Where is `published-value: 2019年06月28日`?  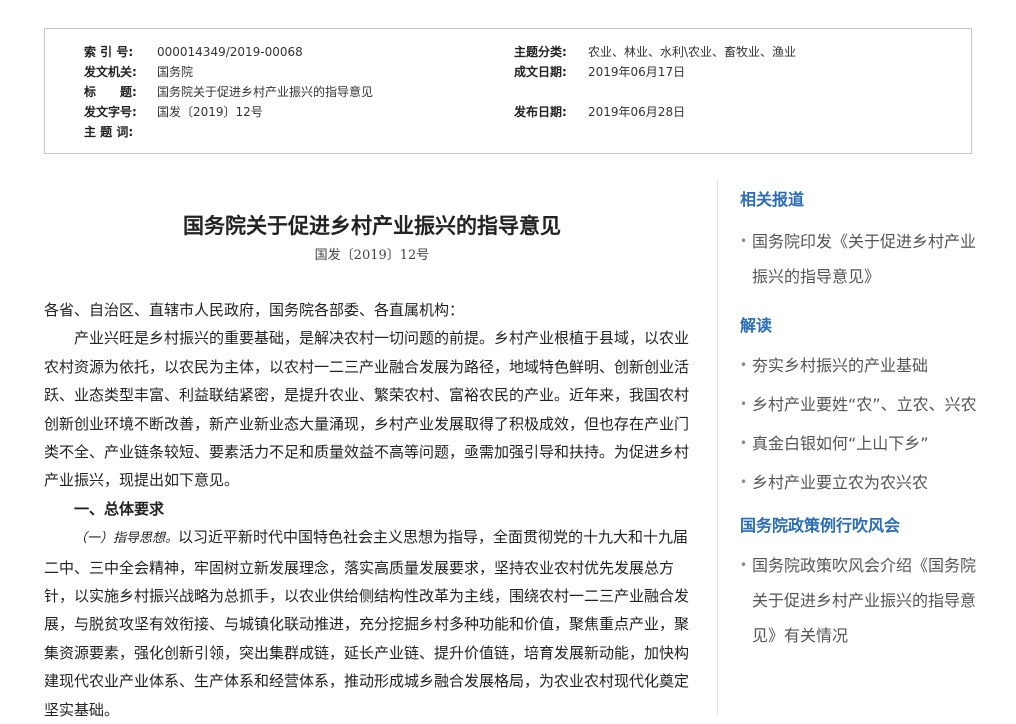
published-value: 2019年06月28日 is located at coordinates (637, 112).